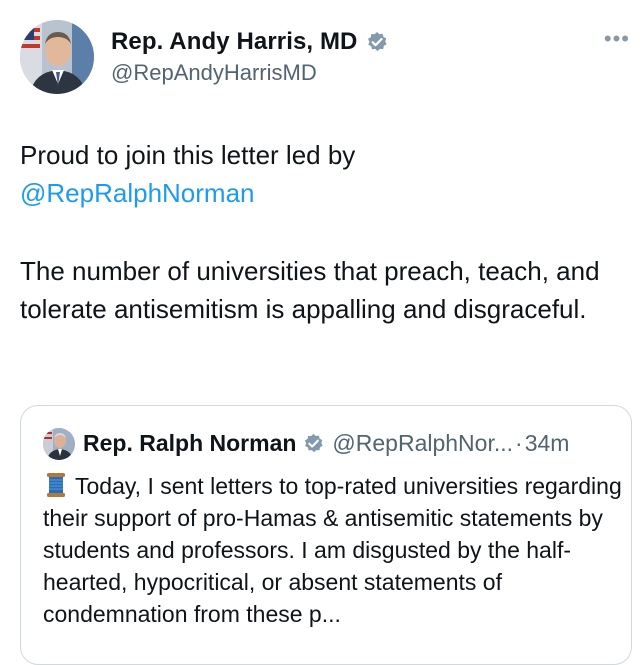 This screenshot has width=640, height=665. I want to click on author-avatar, so click(57, 57).